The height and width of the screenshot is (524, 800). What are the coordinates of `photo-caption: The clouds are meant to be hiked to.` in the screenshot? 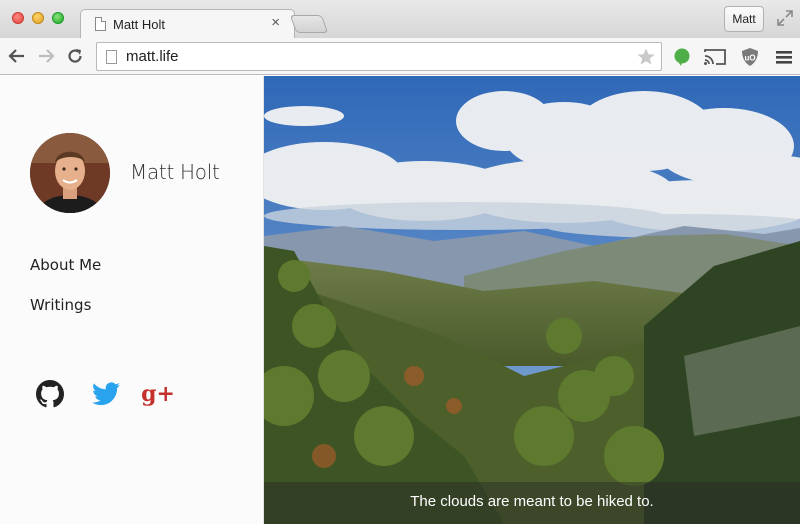 It's located at (532, 501).